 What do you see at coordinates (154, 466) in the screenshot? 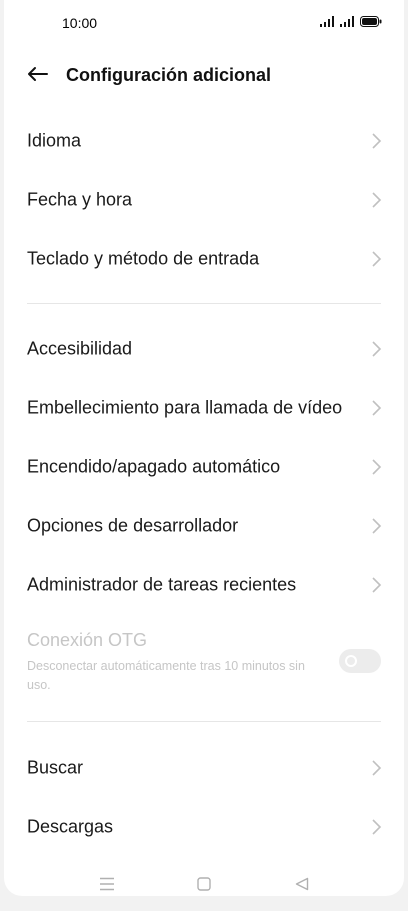
I see `row-label: Encendido/apagado automático` at bounding box center [154, 466].